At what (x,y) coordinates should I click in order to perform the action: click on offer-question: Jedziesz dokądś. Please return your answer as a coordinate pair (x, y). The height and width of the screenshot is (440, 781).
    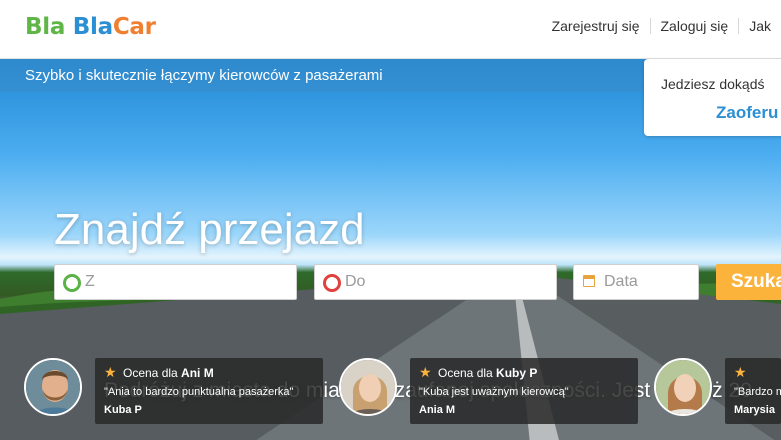
    Looking at the image, I should click on (713, 84).